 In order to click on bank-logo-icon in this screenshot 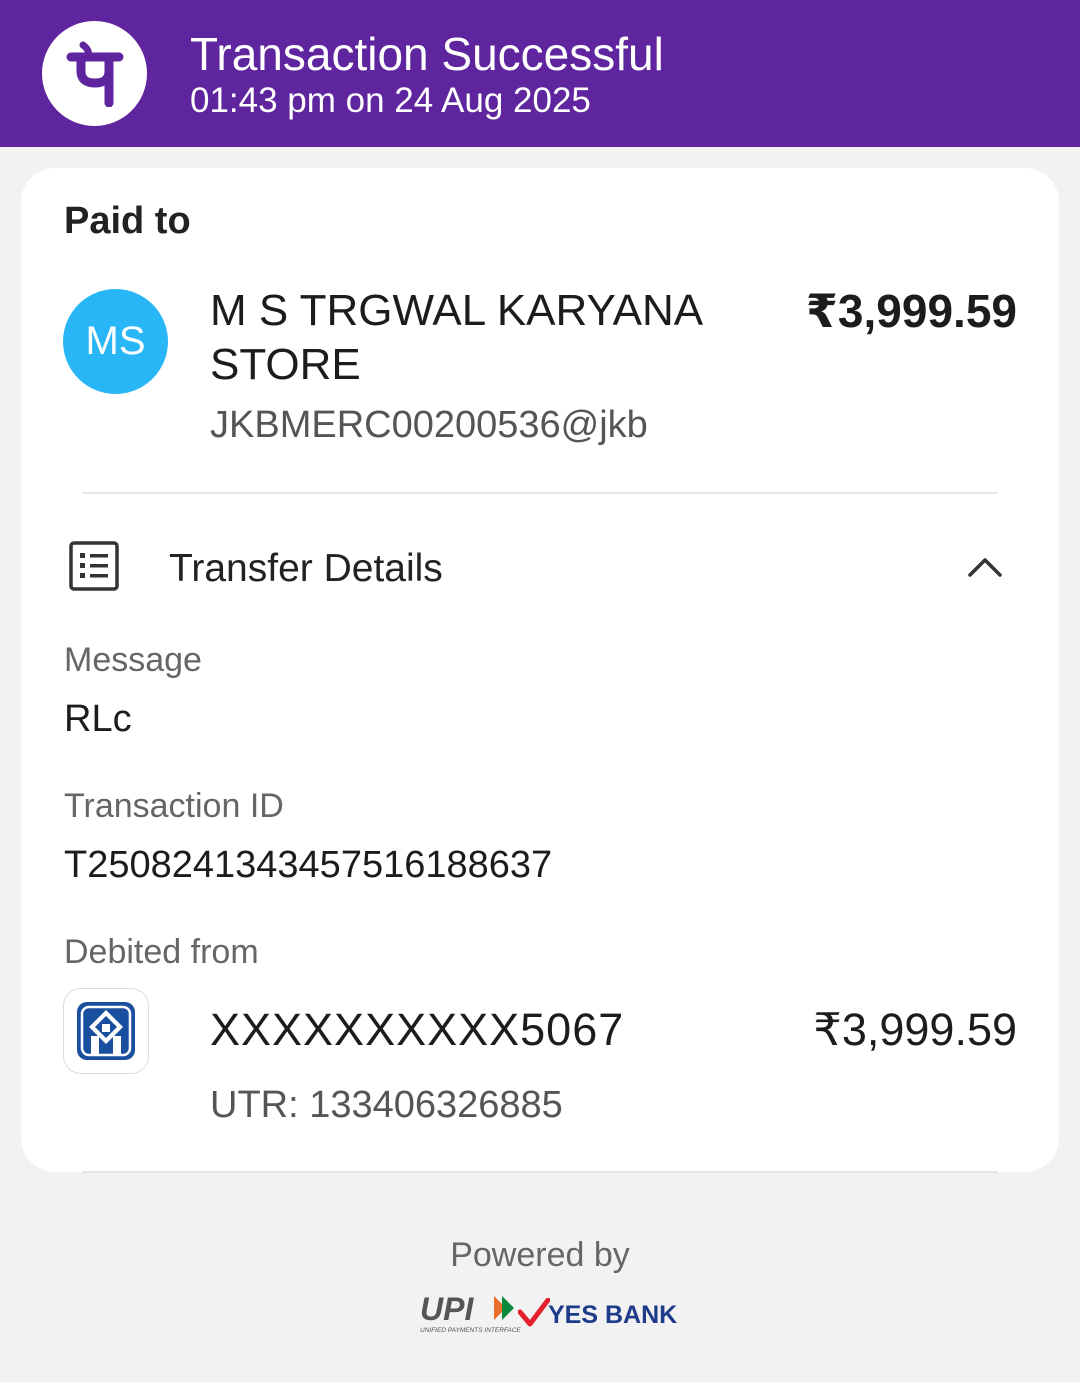, I will do `click(106, 1031)`.